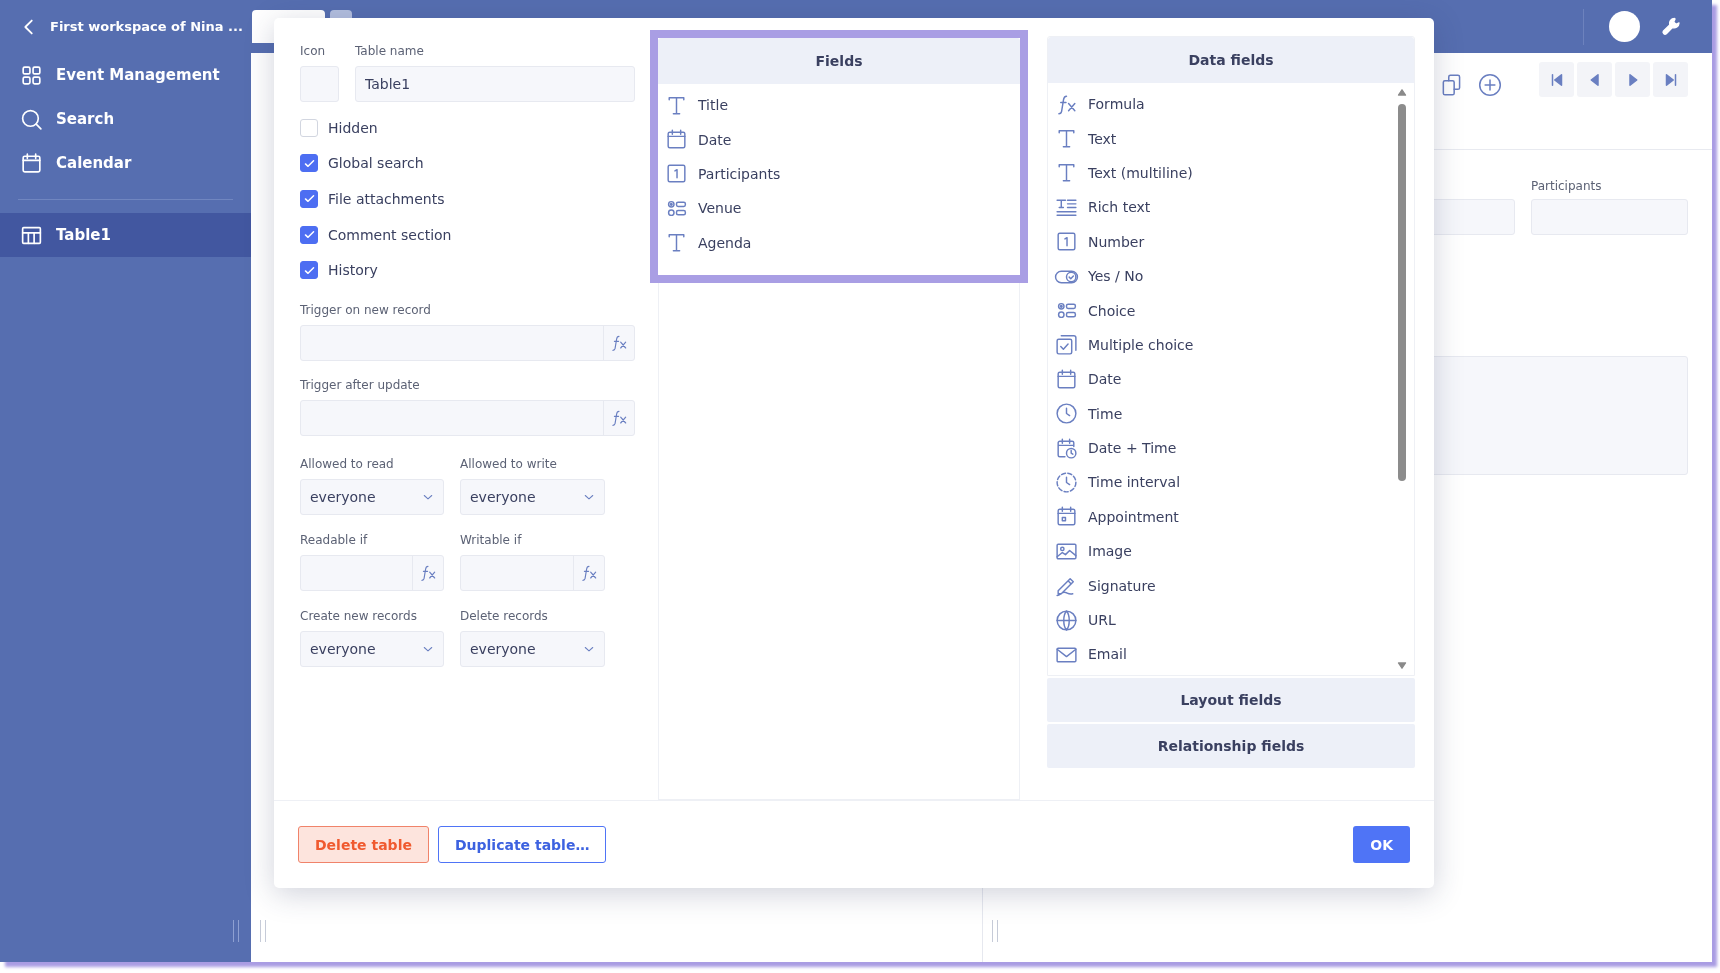 Image resolution: width=1720 pixels, height=973 pixels. Describe the element at coordinates (504, 615) in the screenshot. I see `field-label: Delete records` at that location.